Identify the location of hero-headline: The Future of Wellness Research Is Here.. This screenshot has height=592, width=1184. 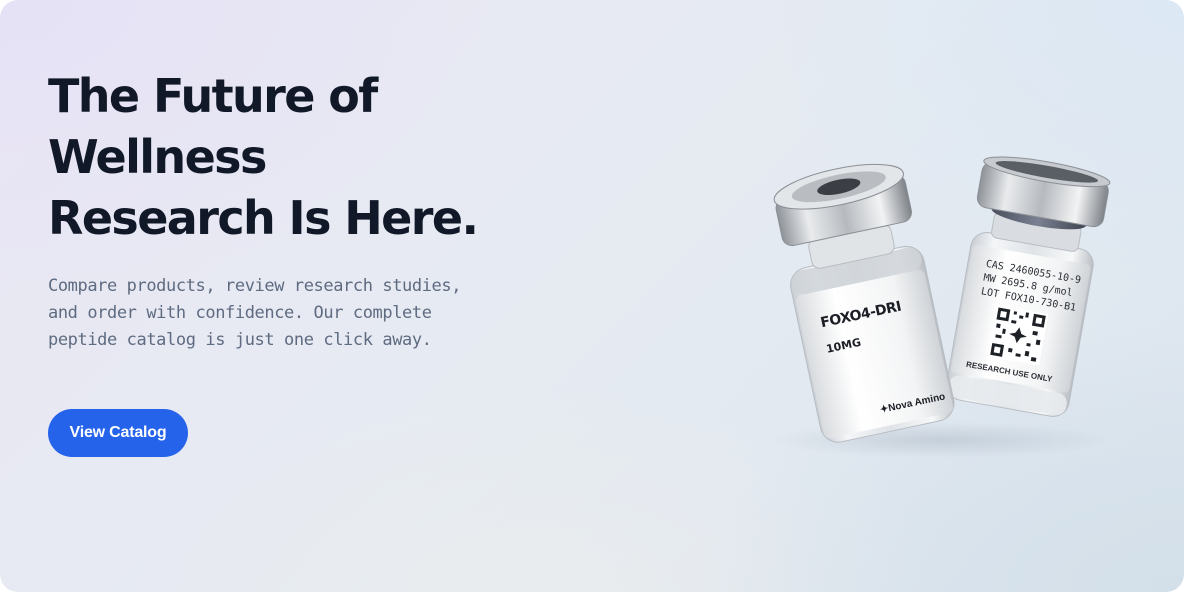
(308, 157).